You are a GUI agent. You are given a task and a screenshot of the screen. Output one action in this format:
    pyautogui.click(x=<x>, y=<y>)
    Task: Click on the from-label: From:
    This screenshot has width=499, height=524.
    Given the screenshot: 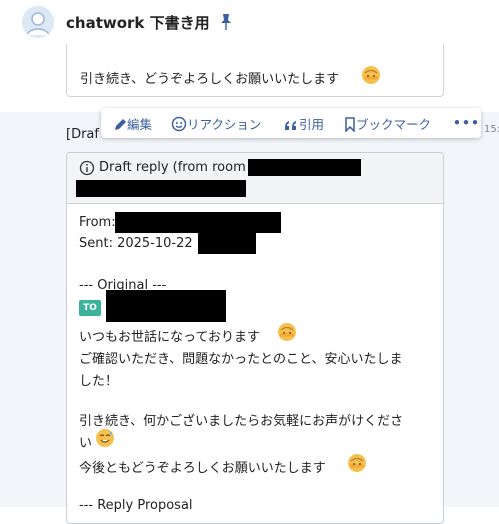 What is the action you would take?
    pyautogui.click(x=97, y=222)
    